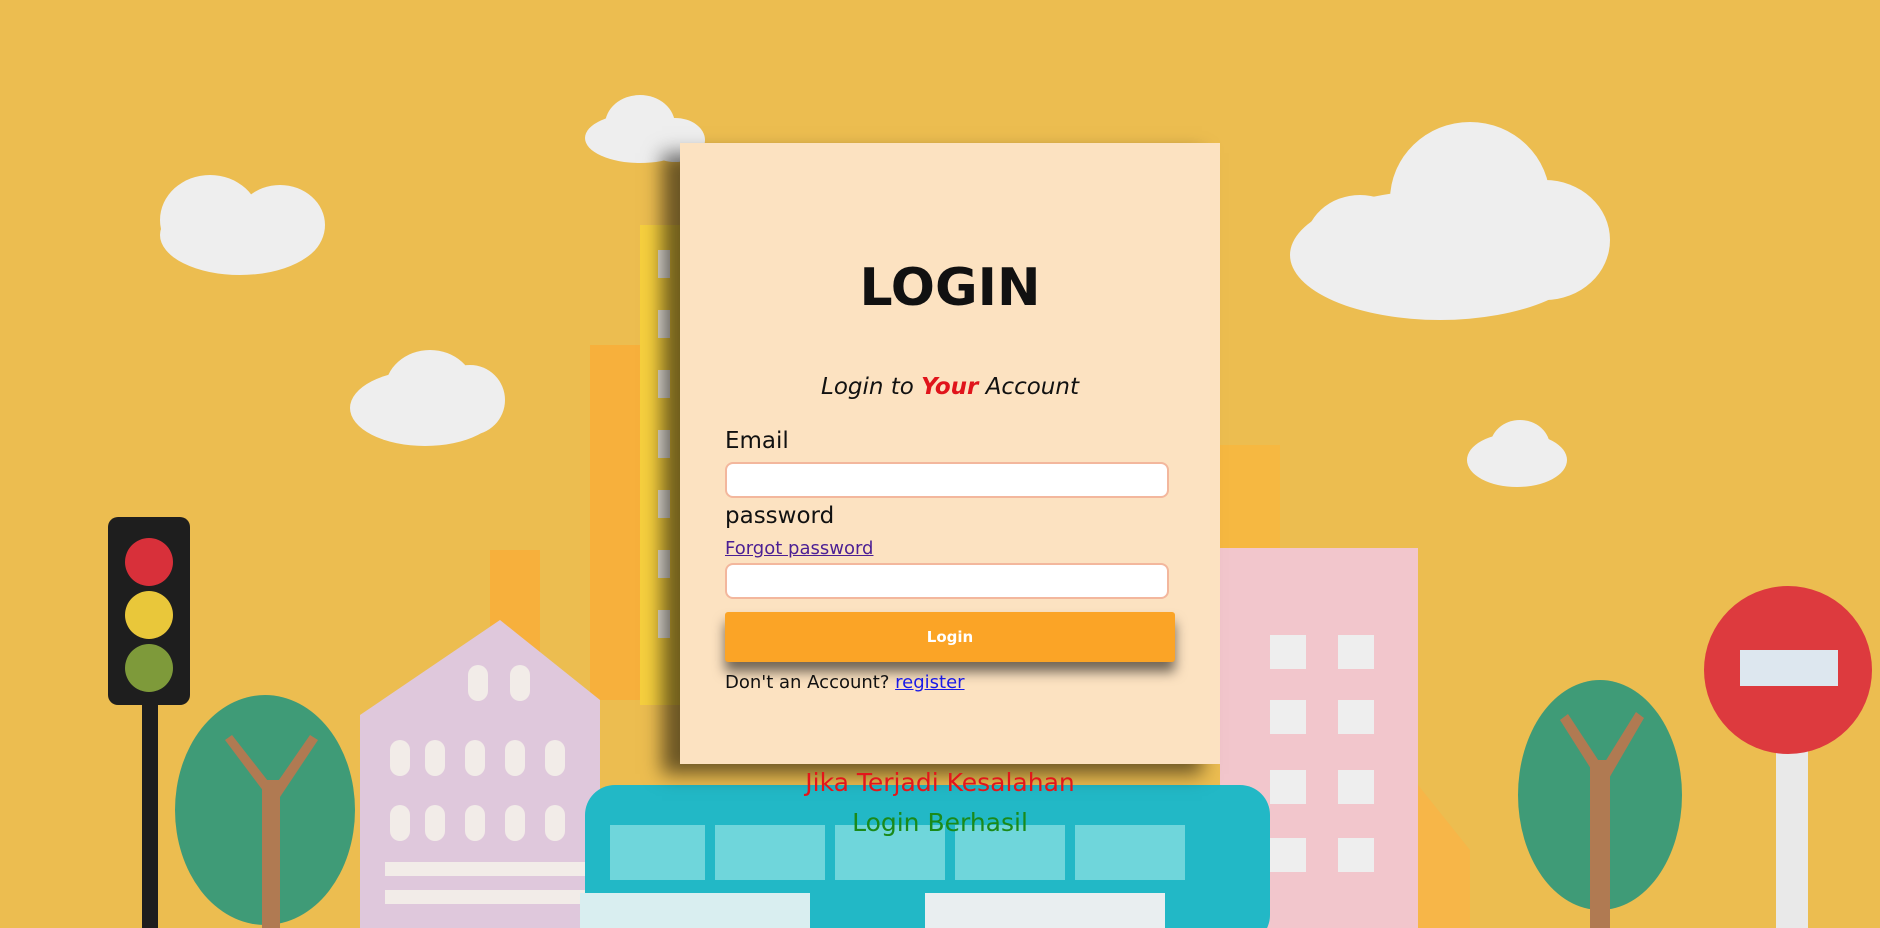 This screenshot has width=1880, height=928. Describe the element at coordinates (810, 682) in the screenshot. I see `register-prompt: Don't an Account?` at that location.